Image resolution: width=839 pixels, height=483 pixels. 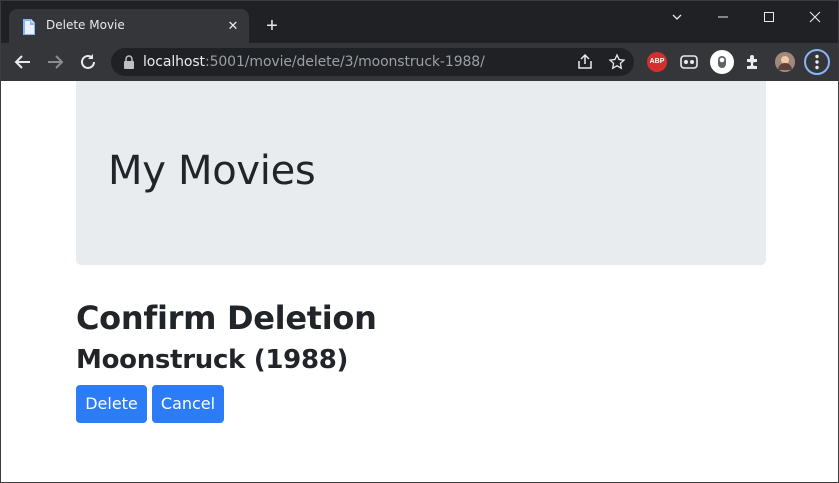 What do you see at coordinates (226, 318) in the screenshot?
I see `confirm-heading: Confirm Deletion` at bounding box center [226, 318].